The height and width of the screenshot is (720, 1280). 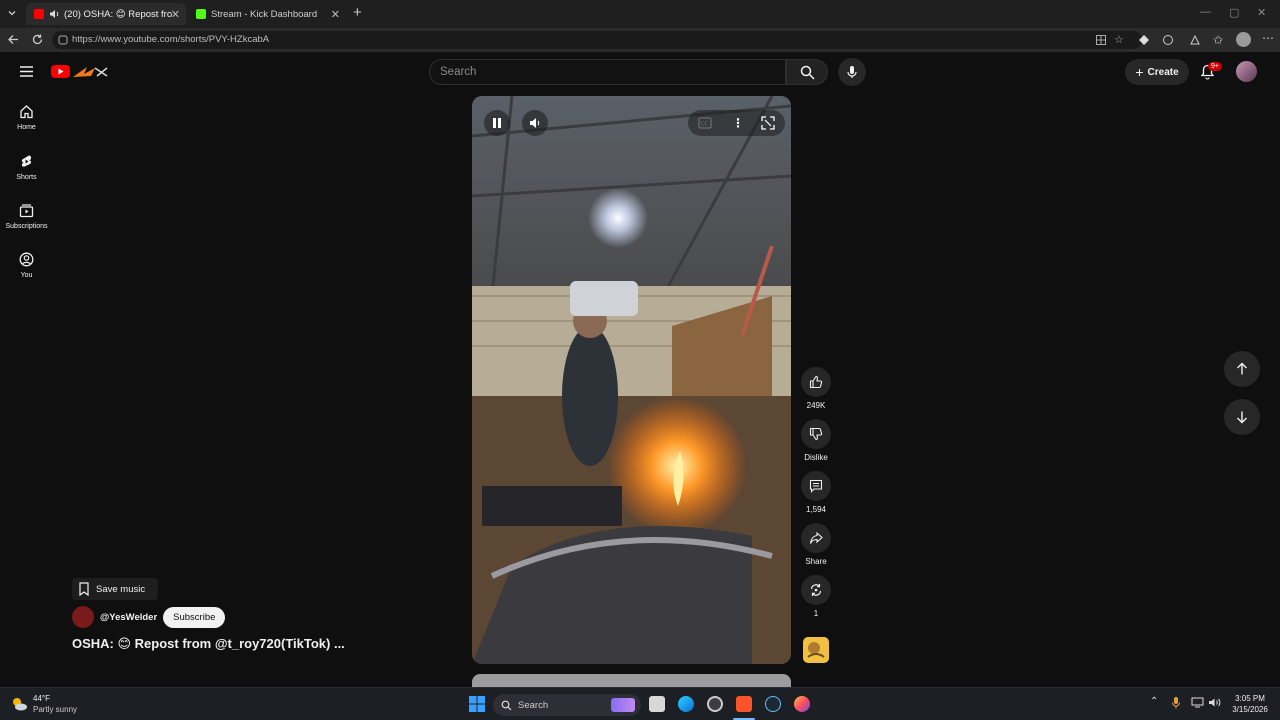 I want to click on player-controls-group: CC ⋮, so click(x=736, y=123).